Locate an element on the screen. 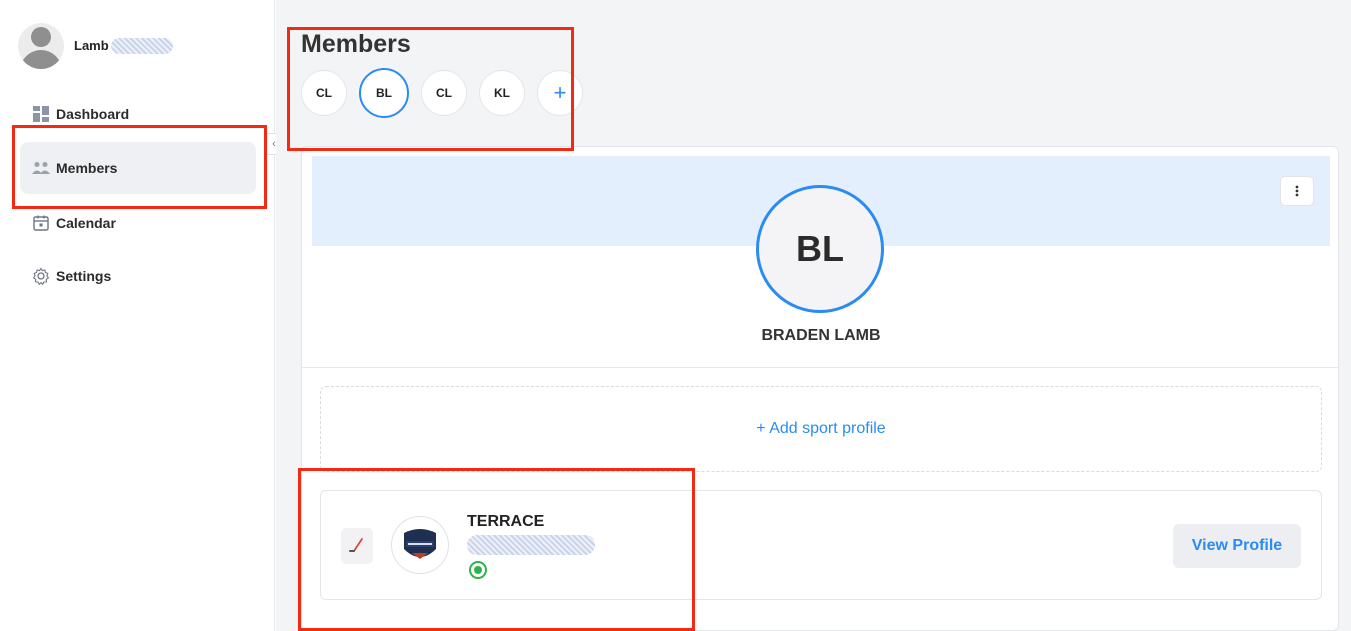  sidebar-item-label: Settings is located at coordinates (84, 276).